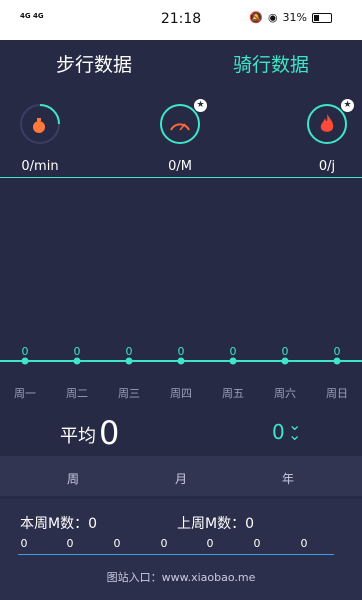 This screenshot has width=362, height=600. What do you see at coordinates (176, 554) in the screenshot?
I see `summary-underline` at bounding box center [176, 554].